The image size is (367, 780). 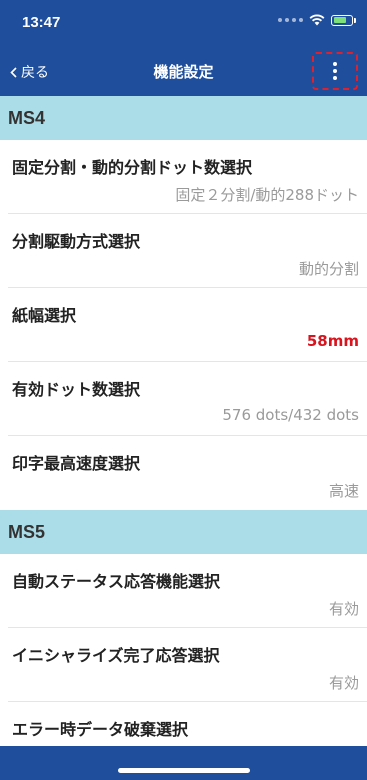 What do you see at coordinates (76, 241) in the screenshot?
I see `setting-label: 分割駆動方式選択` at bounding box center [76, 241].